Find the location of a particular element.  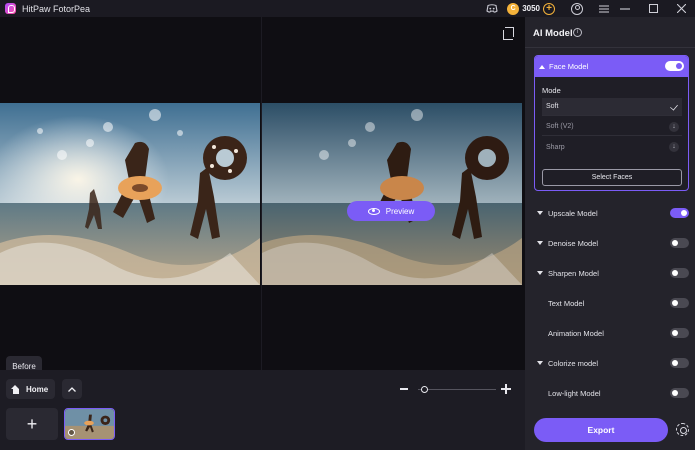

info-icon: i is located at coordinates (577, 32).